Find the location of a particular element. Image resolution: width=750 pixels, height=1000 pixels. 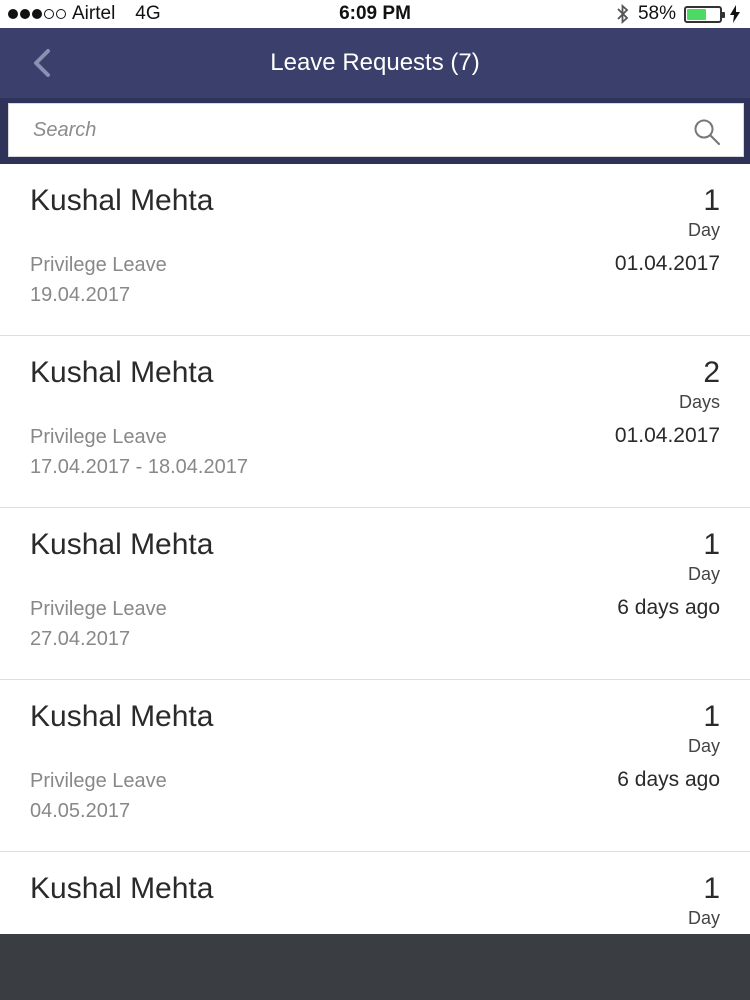

search-bar is located at coordinates (375, 131).